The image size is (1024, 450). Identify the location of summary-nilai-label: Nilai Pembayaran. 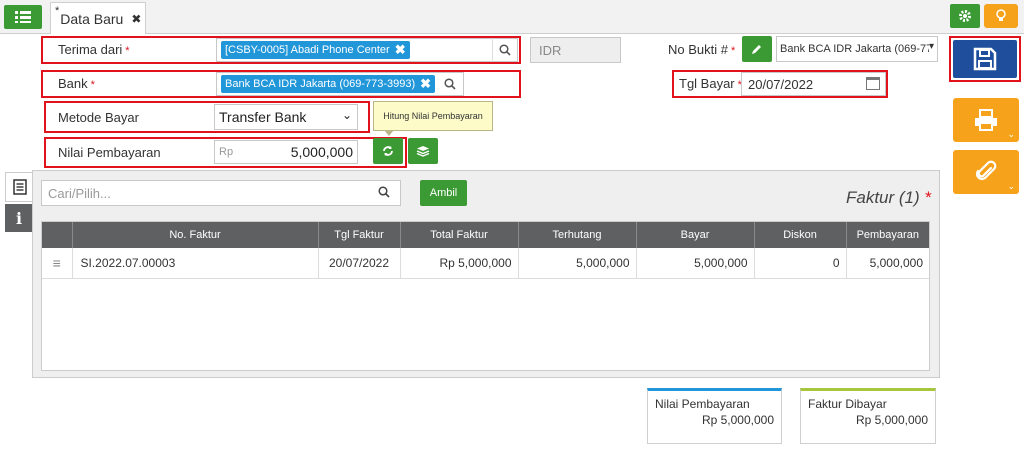
(702, 404).